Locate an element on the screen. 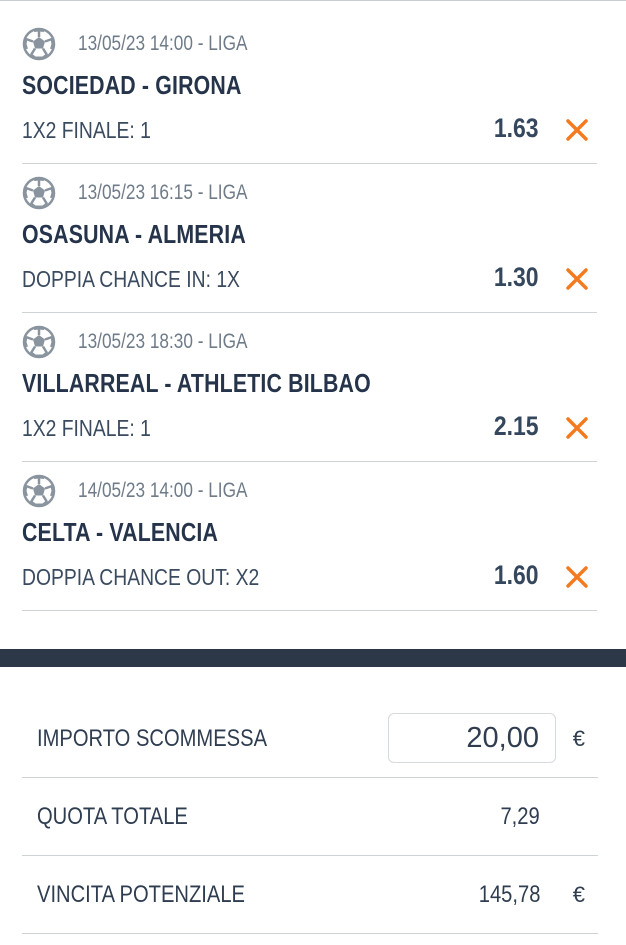 This screenshot has height=945, width=626. potential-win-row: VINCITA POTENZIALE 145,78 € is located at coordinates (310, 895).